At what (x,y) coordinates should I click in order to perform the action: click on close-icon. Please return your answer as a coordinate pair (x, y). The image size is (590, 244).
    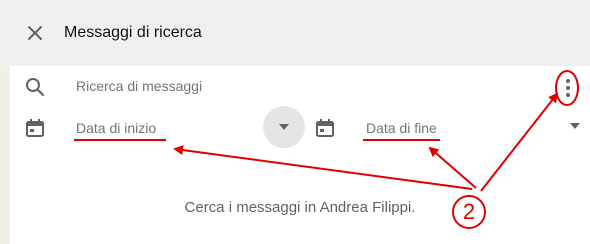
    Looking at the image, I should click on (35, 33).